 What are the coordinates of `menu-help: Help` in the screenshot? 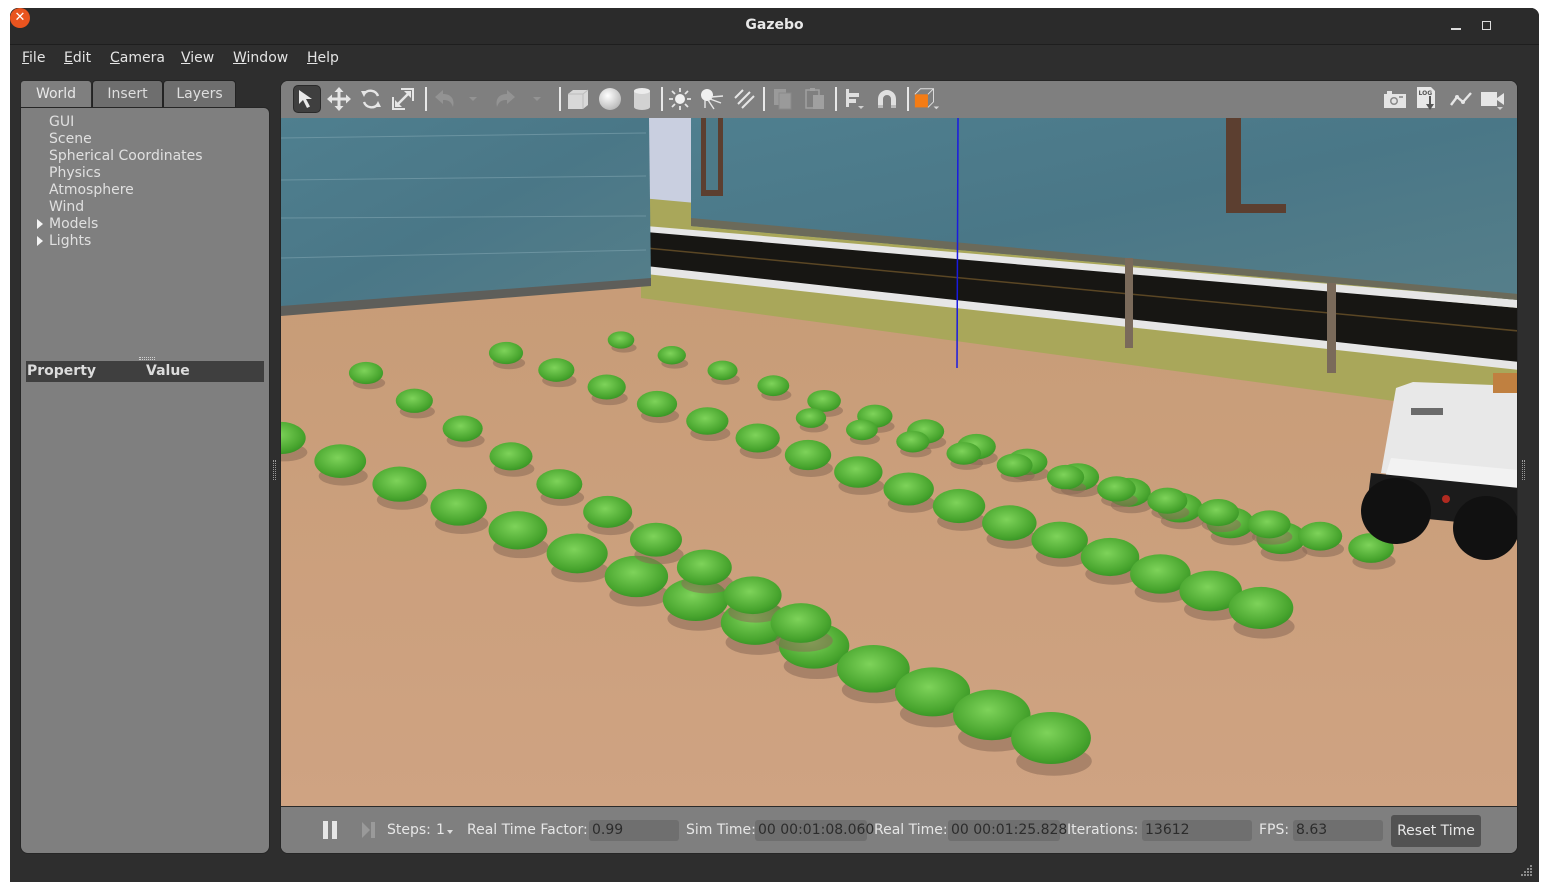 It's located at (323, 58).